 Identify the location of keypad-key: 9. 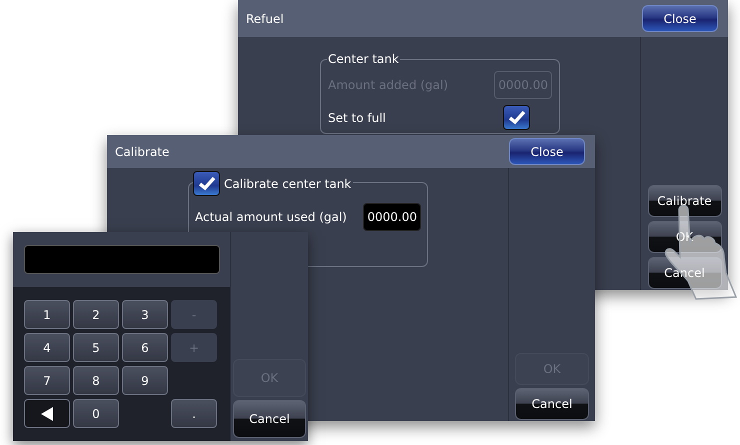
(145, 380).